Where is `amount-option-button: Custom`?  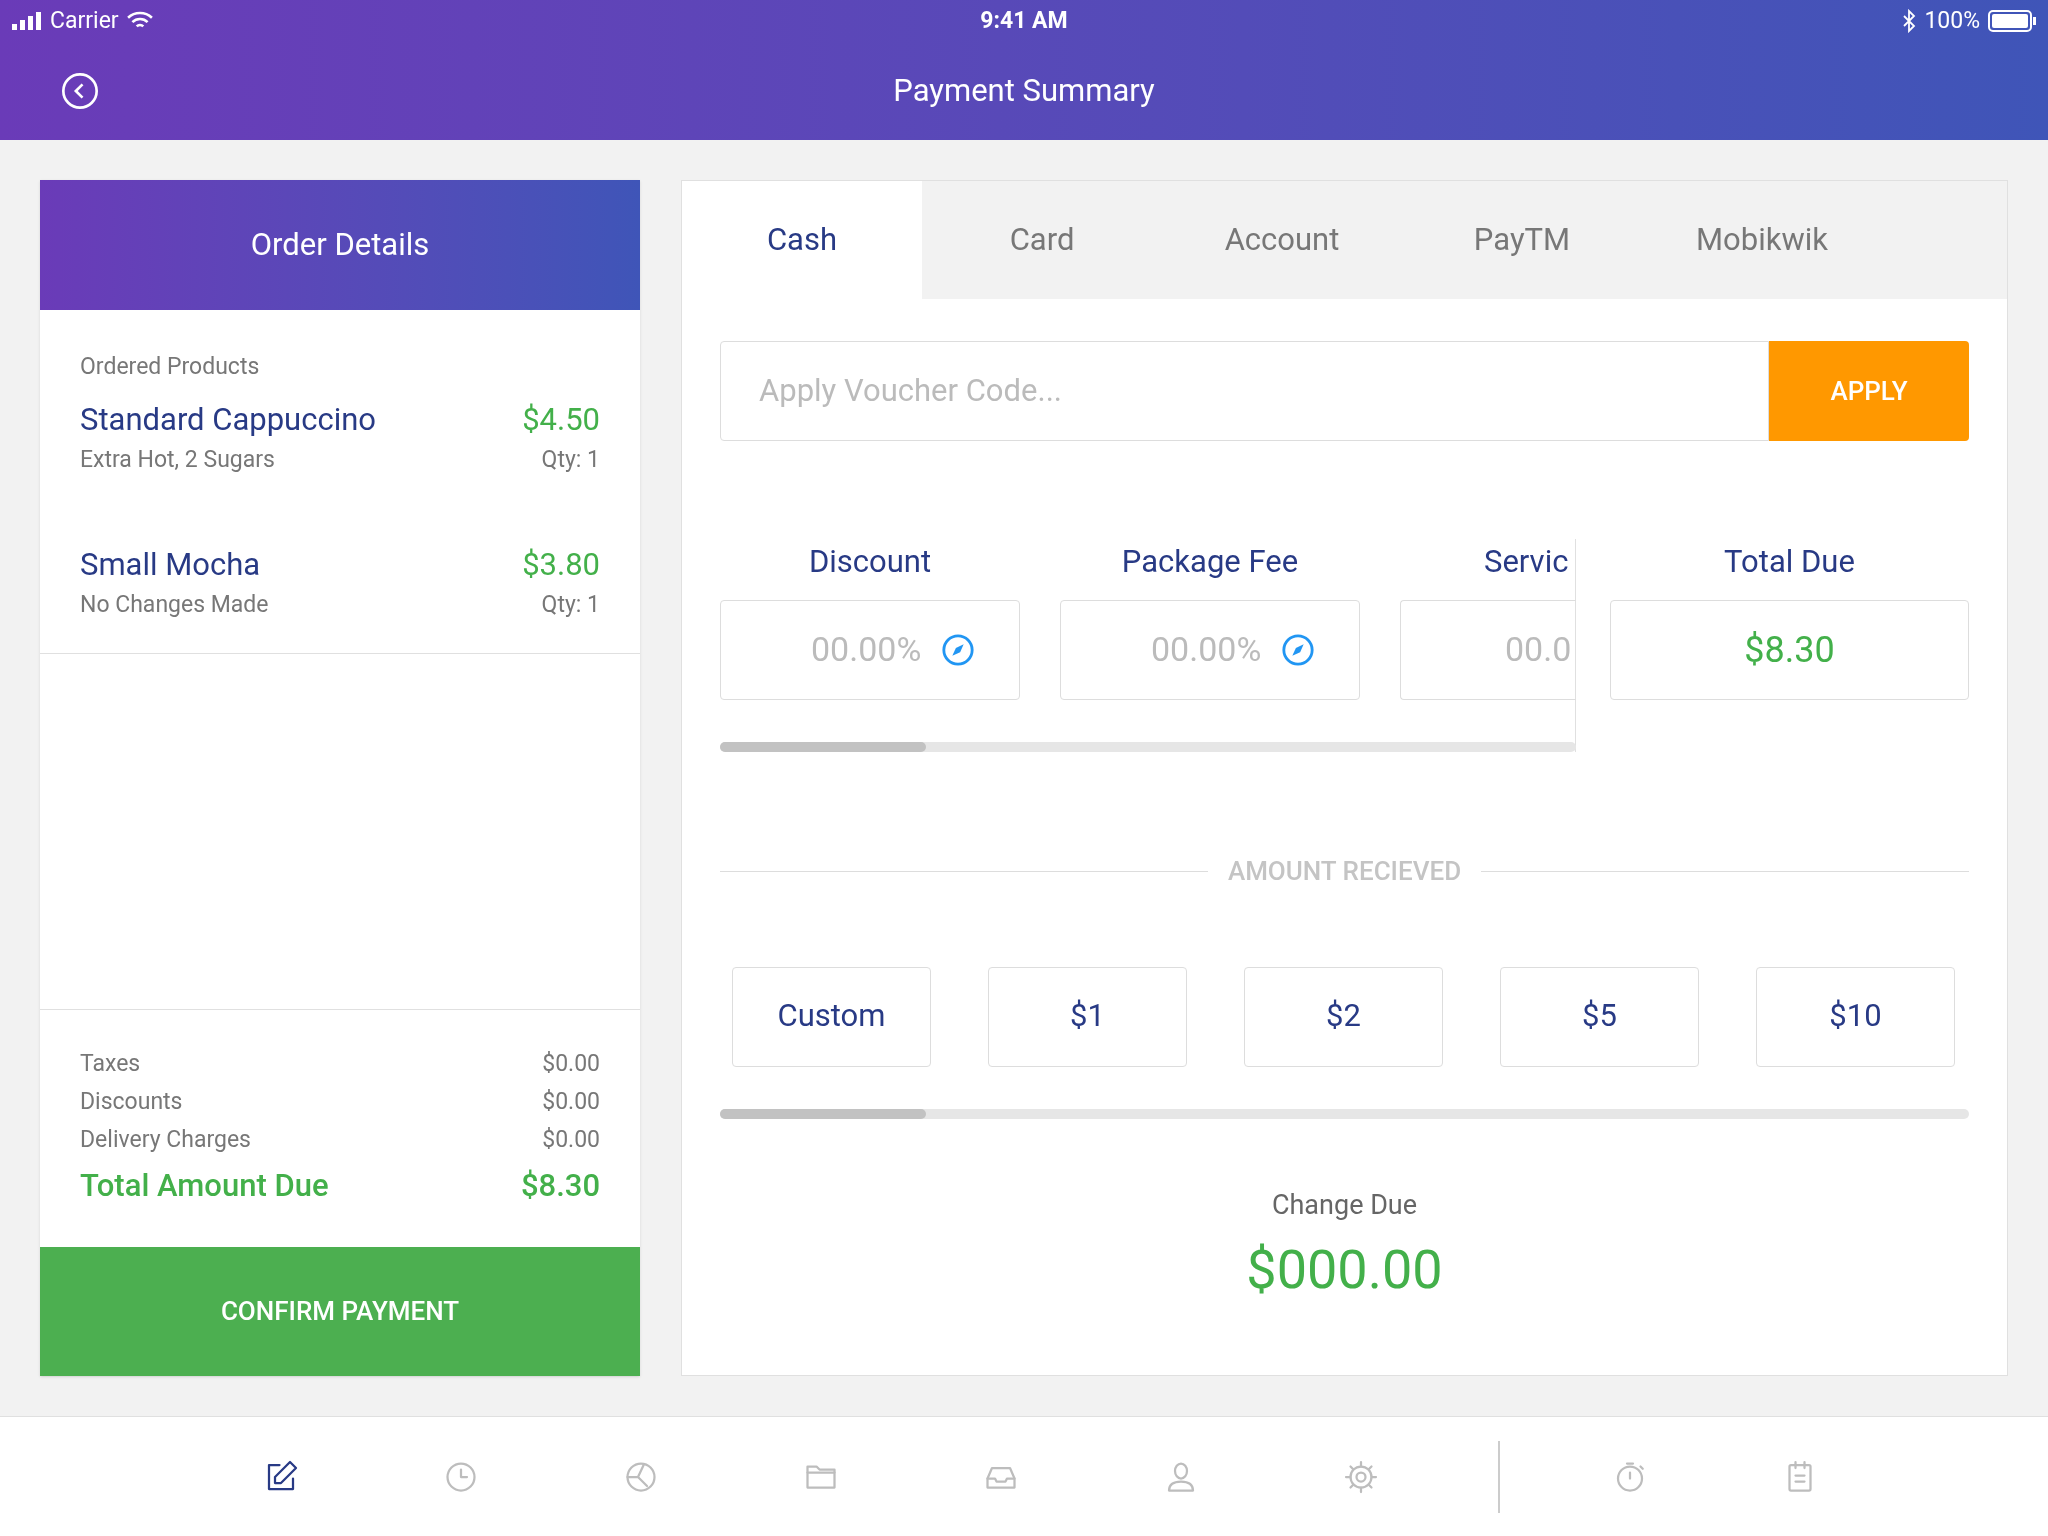
amount-option-button: Custom is located at coordinates (831, 1016).